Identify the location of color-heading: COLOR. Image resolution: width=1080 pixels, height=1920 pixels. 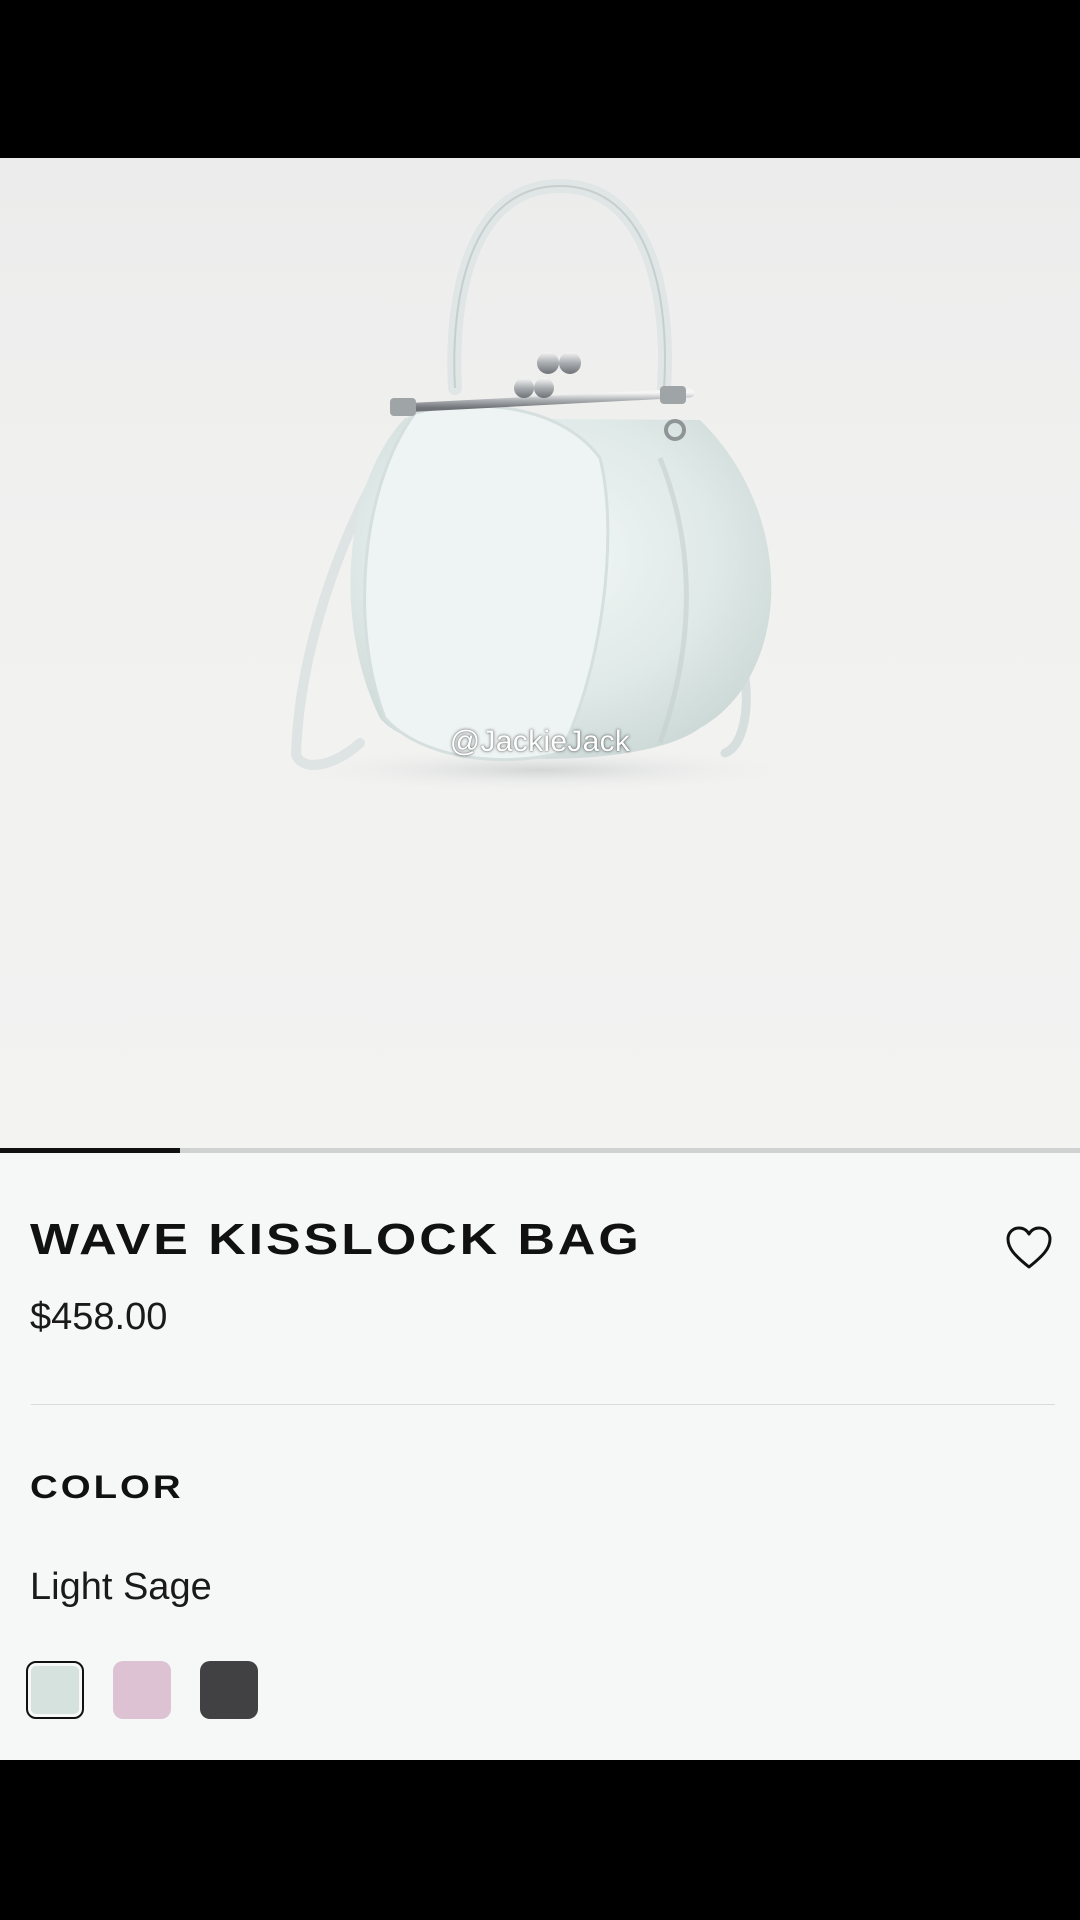
(107, 1487).